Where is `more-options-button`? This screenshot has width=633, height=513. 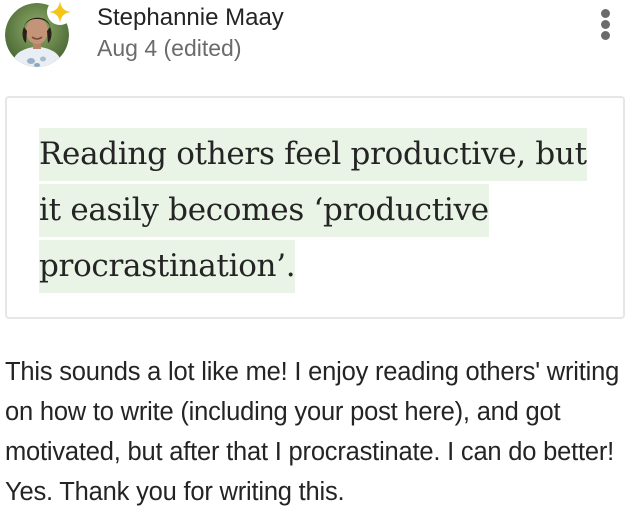
more-options-button is located at coordinates (605, 24).